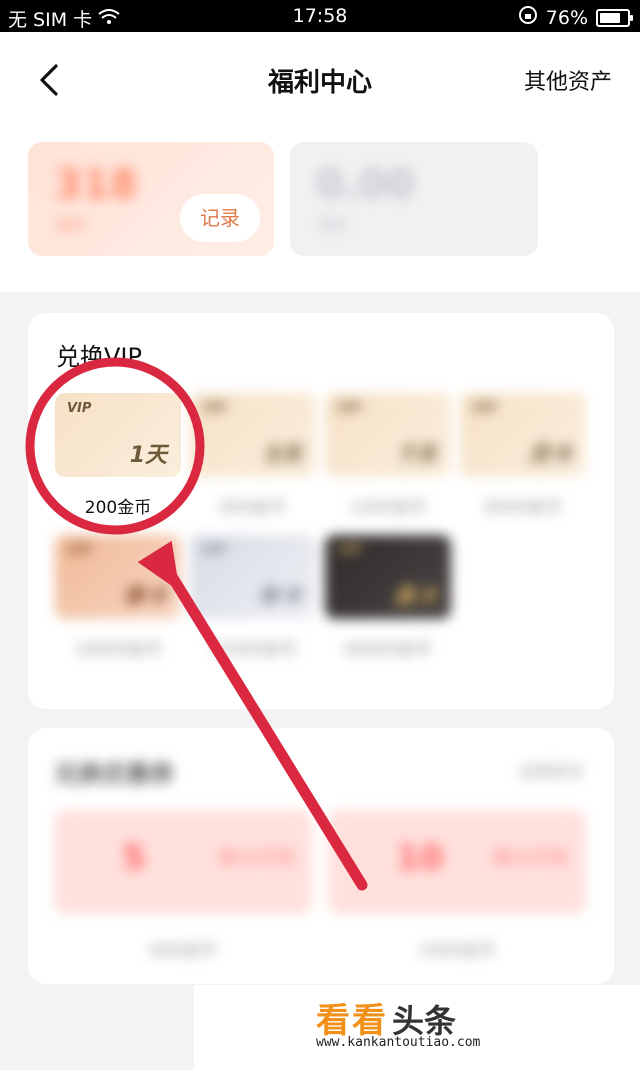 Image resolution: width=640 pixels, height=1070 pixels. I want to click on vip-duration: 季卡, so click(144, 597).